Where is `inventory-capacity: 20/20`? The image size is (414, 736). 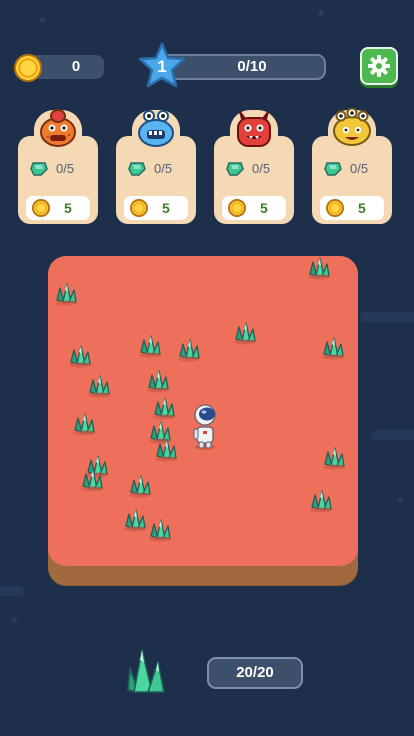 inventory-capacity: 20/20 is located at coordinates (255, 673).